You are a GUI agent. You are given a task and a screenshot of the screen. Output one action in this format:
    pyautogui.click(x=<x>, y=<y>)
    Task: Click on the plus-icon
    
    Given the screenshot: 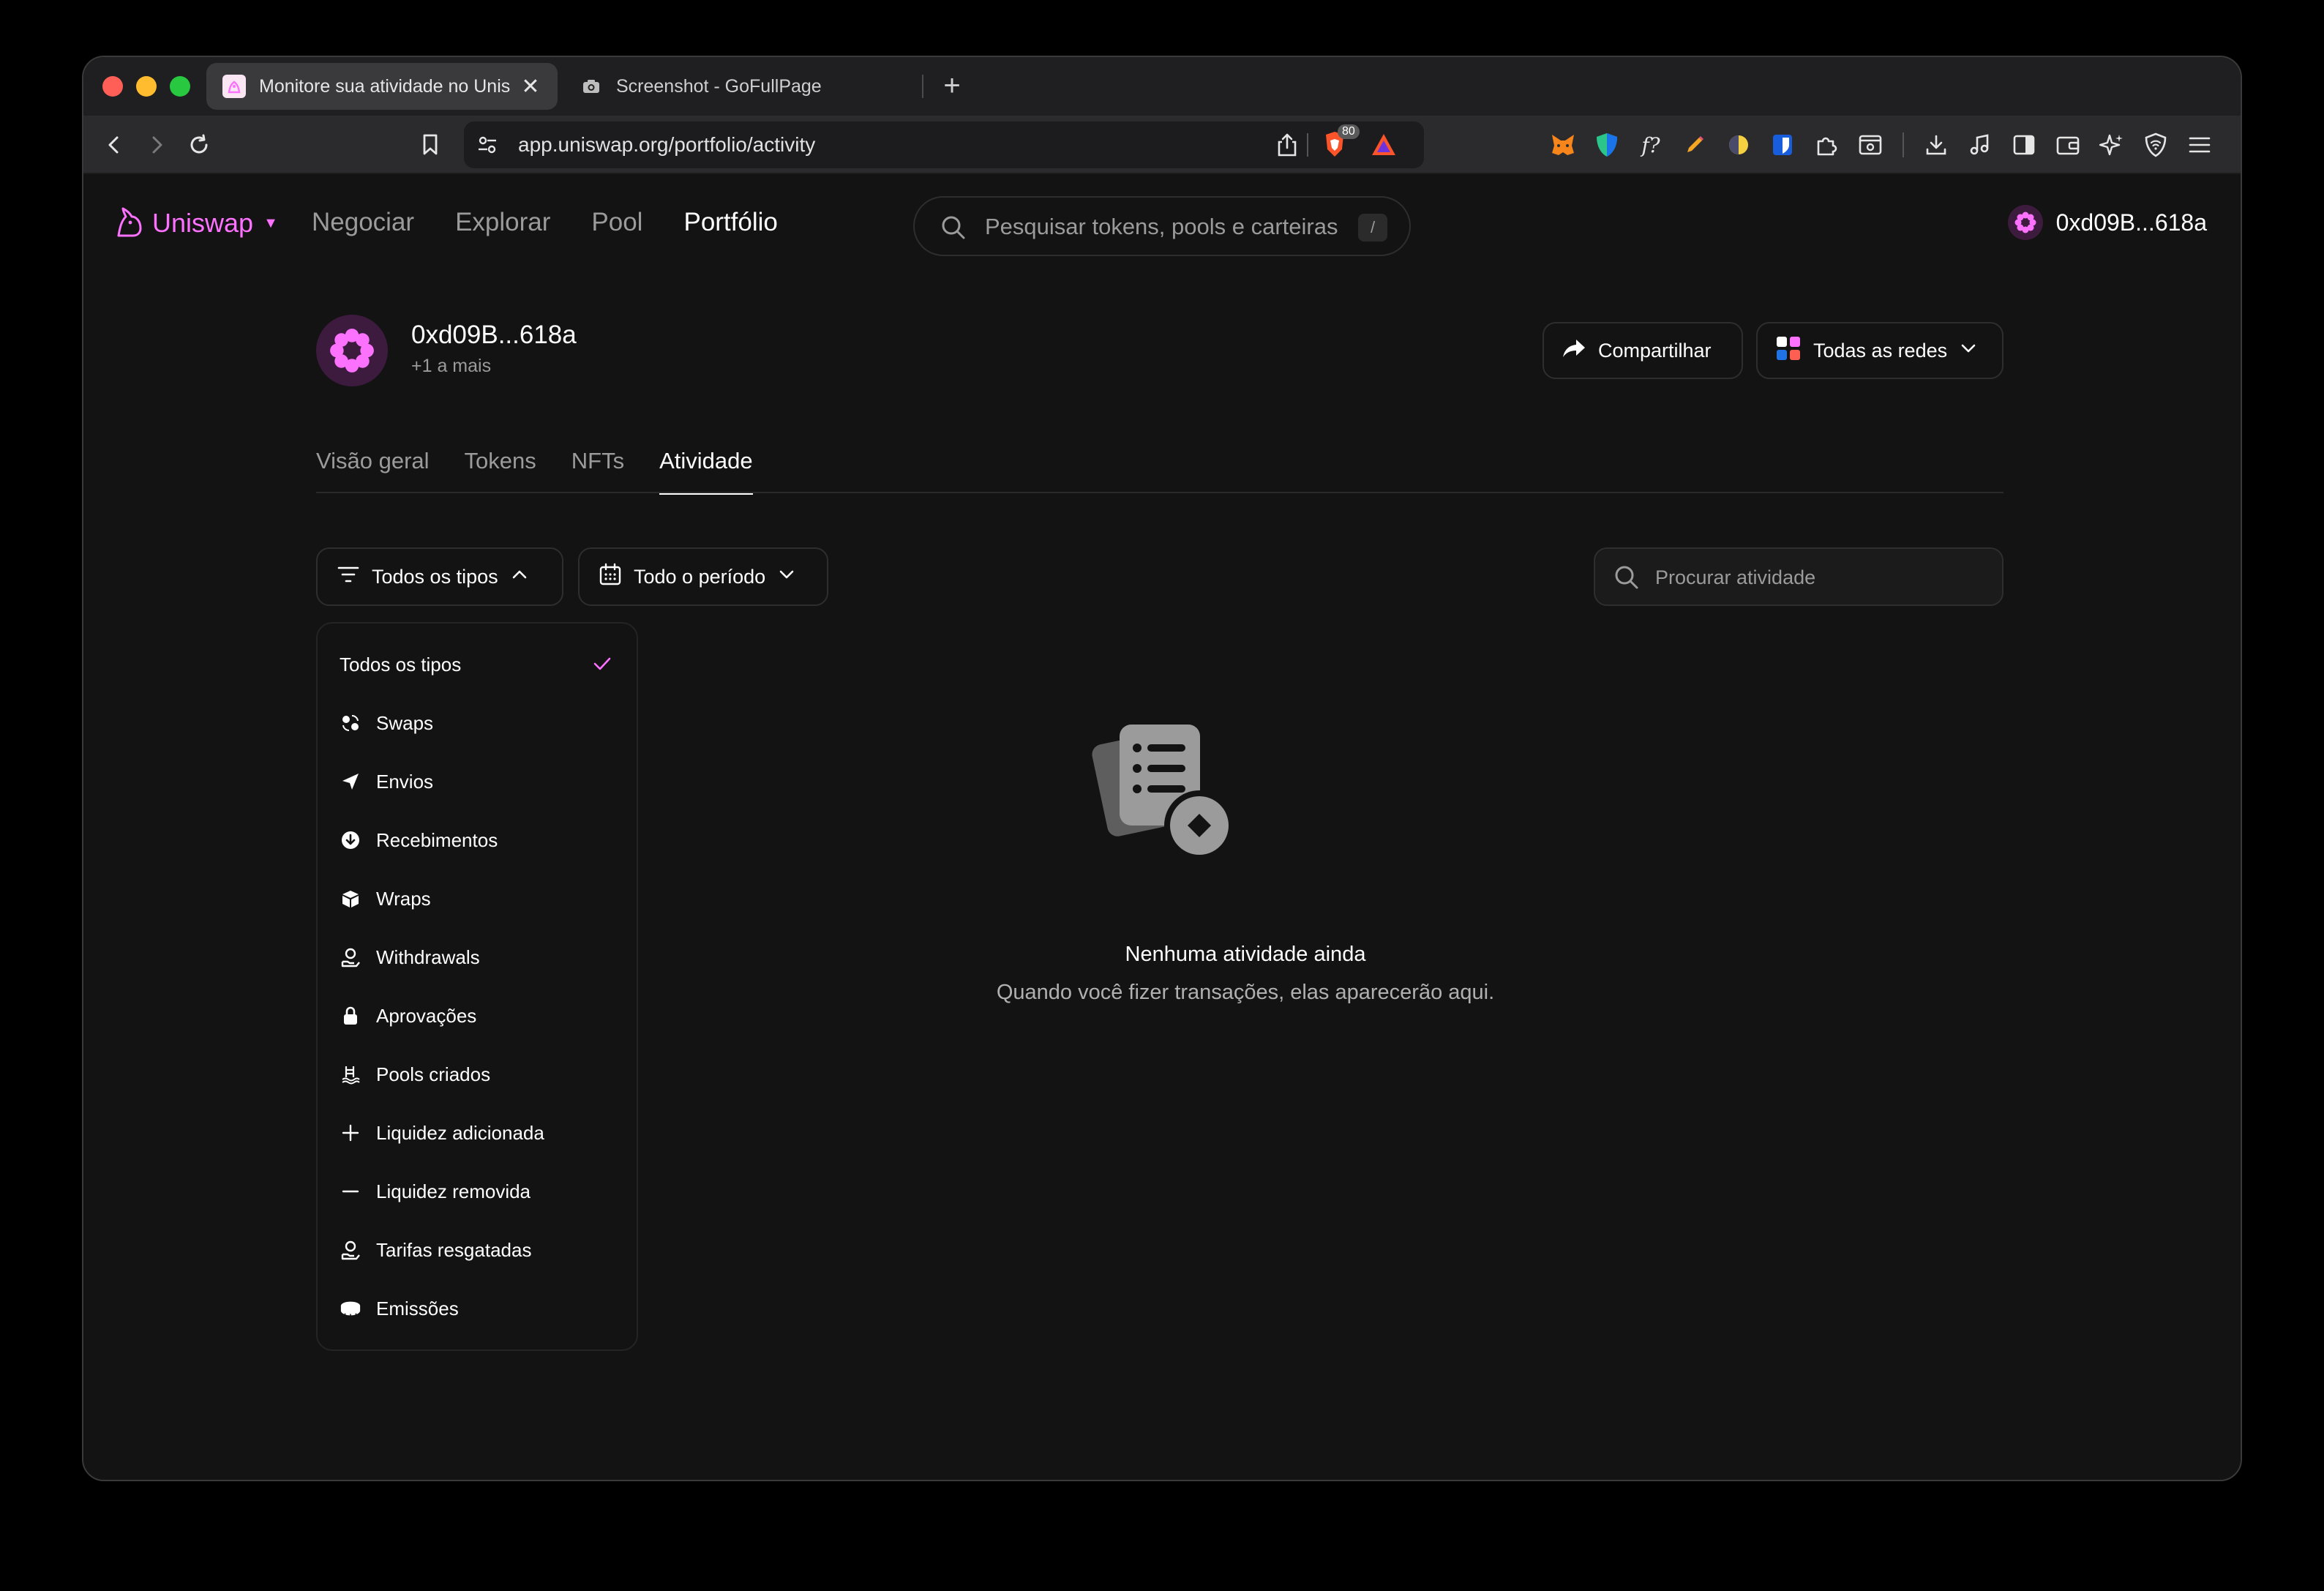 What is the action you would take?
    pyautogui.click(x=351, y=1133)
    